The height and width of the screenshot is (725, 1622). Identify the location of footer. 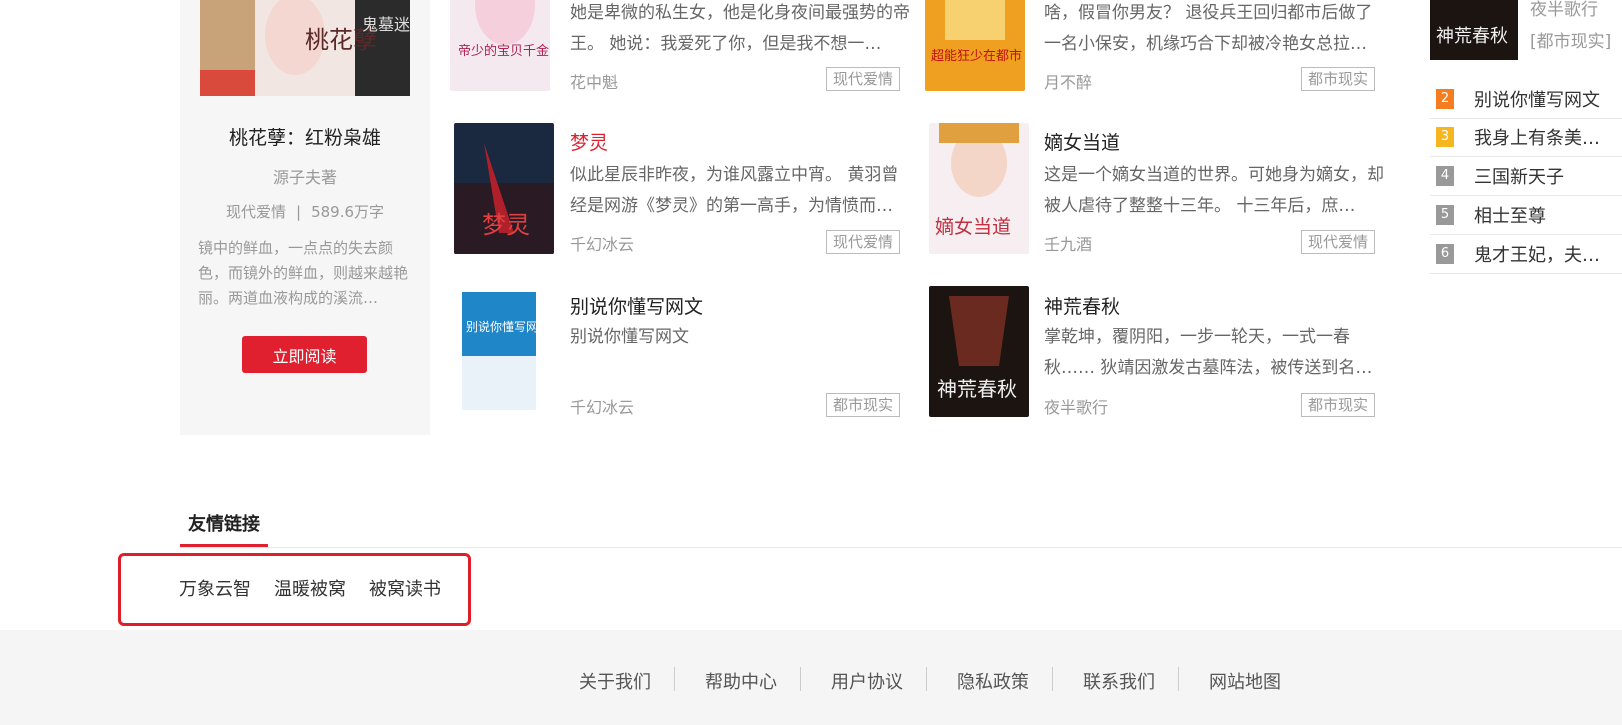
(811, 677).